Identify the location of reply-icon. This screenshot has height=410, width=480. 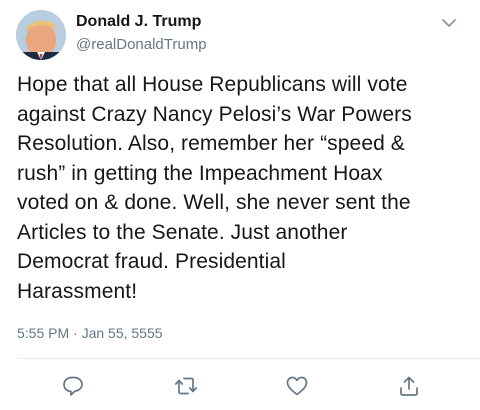
(73, 386).